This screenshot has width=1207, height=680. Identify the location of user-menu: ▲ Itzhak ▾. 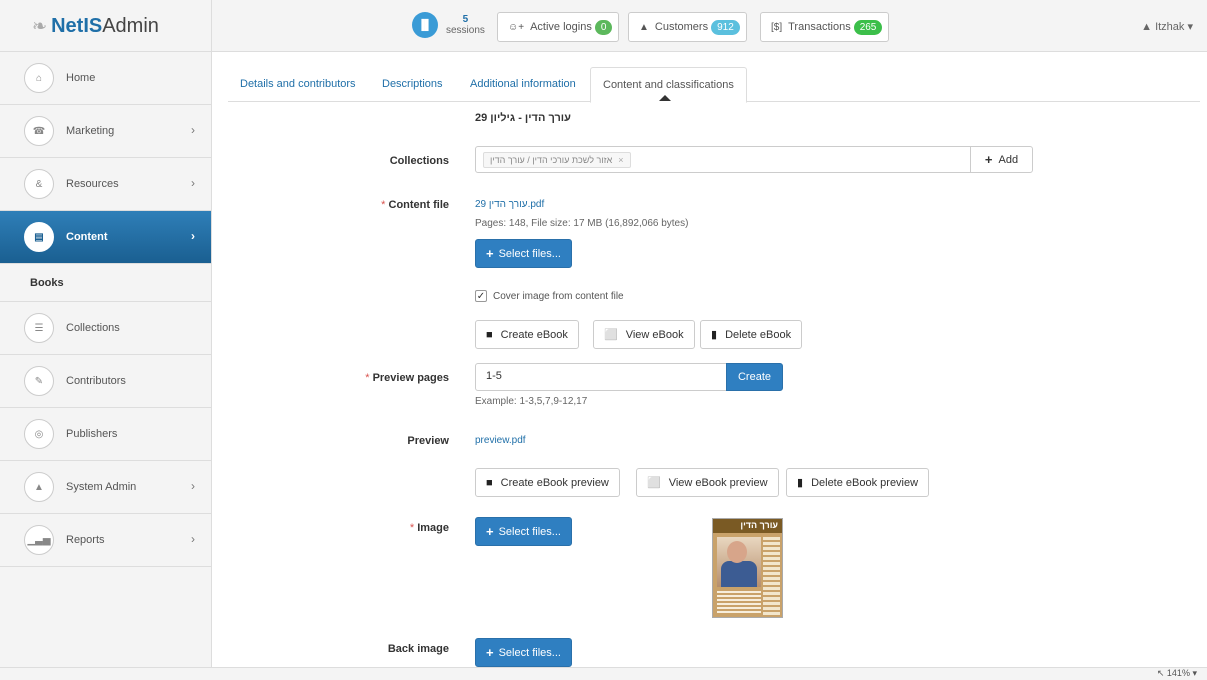
(1167, 26).